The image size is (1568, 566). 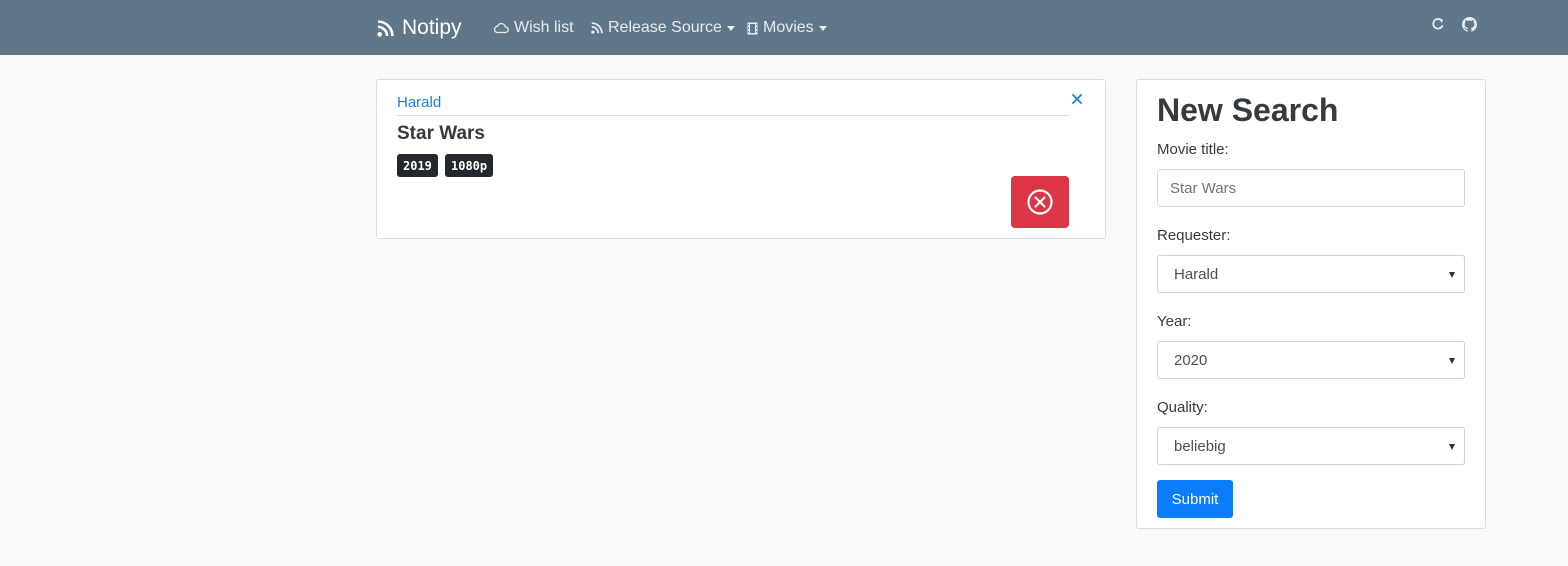 What do you see at coordinates (733, 115) in the screenshot?
I see `divider` at bounding box center [733, 115].